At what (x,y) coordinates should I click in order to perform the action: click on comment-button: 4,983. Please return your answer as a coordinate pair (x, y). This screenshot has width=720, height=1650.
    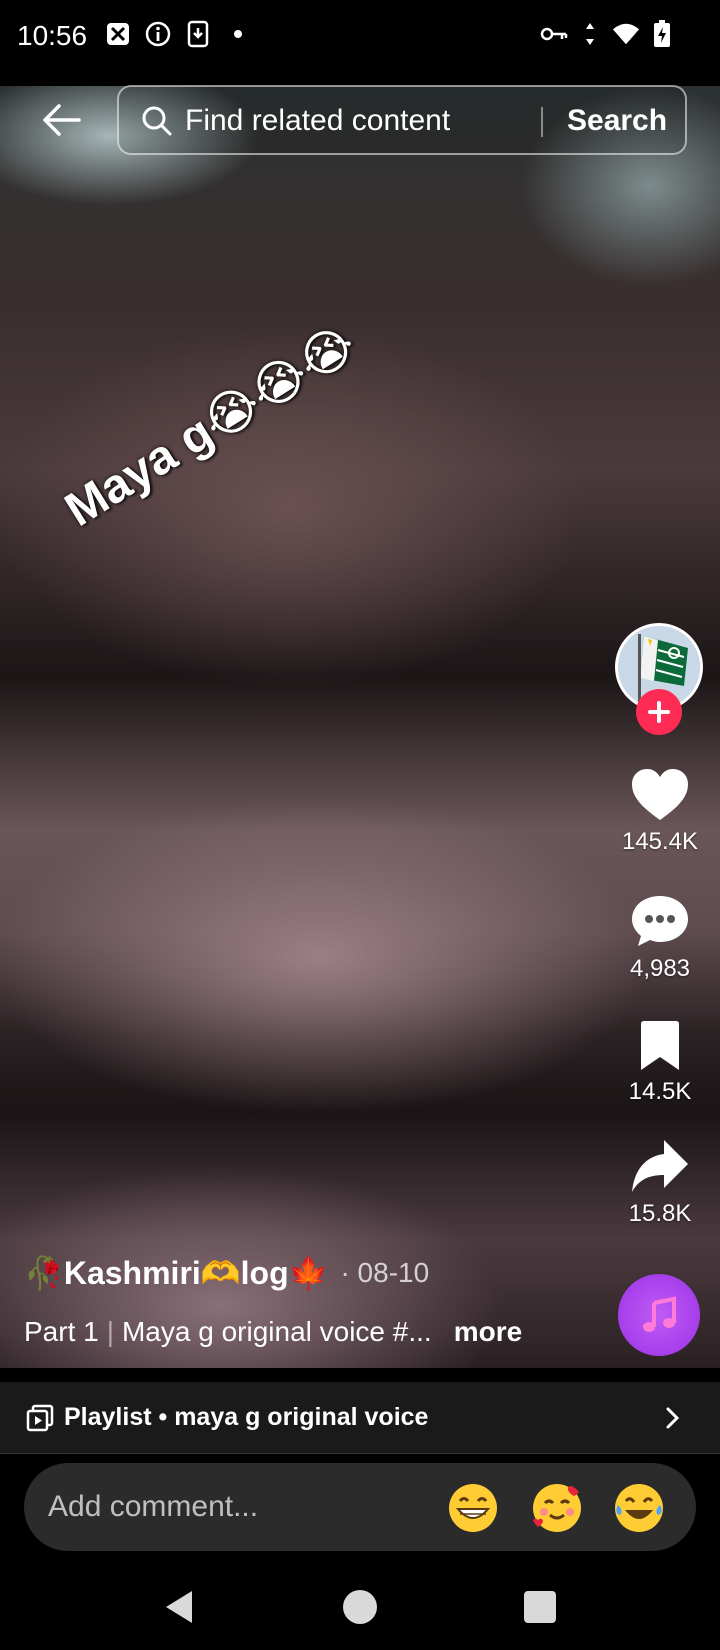
    Looking at the image, I should click on (660, 938).